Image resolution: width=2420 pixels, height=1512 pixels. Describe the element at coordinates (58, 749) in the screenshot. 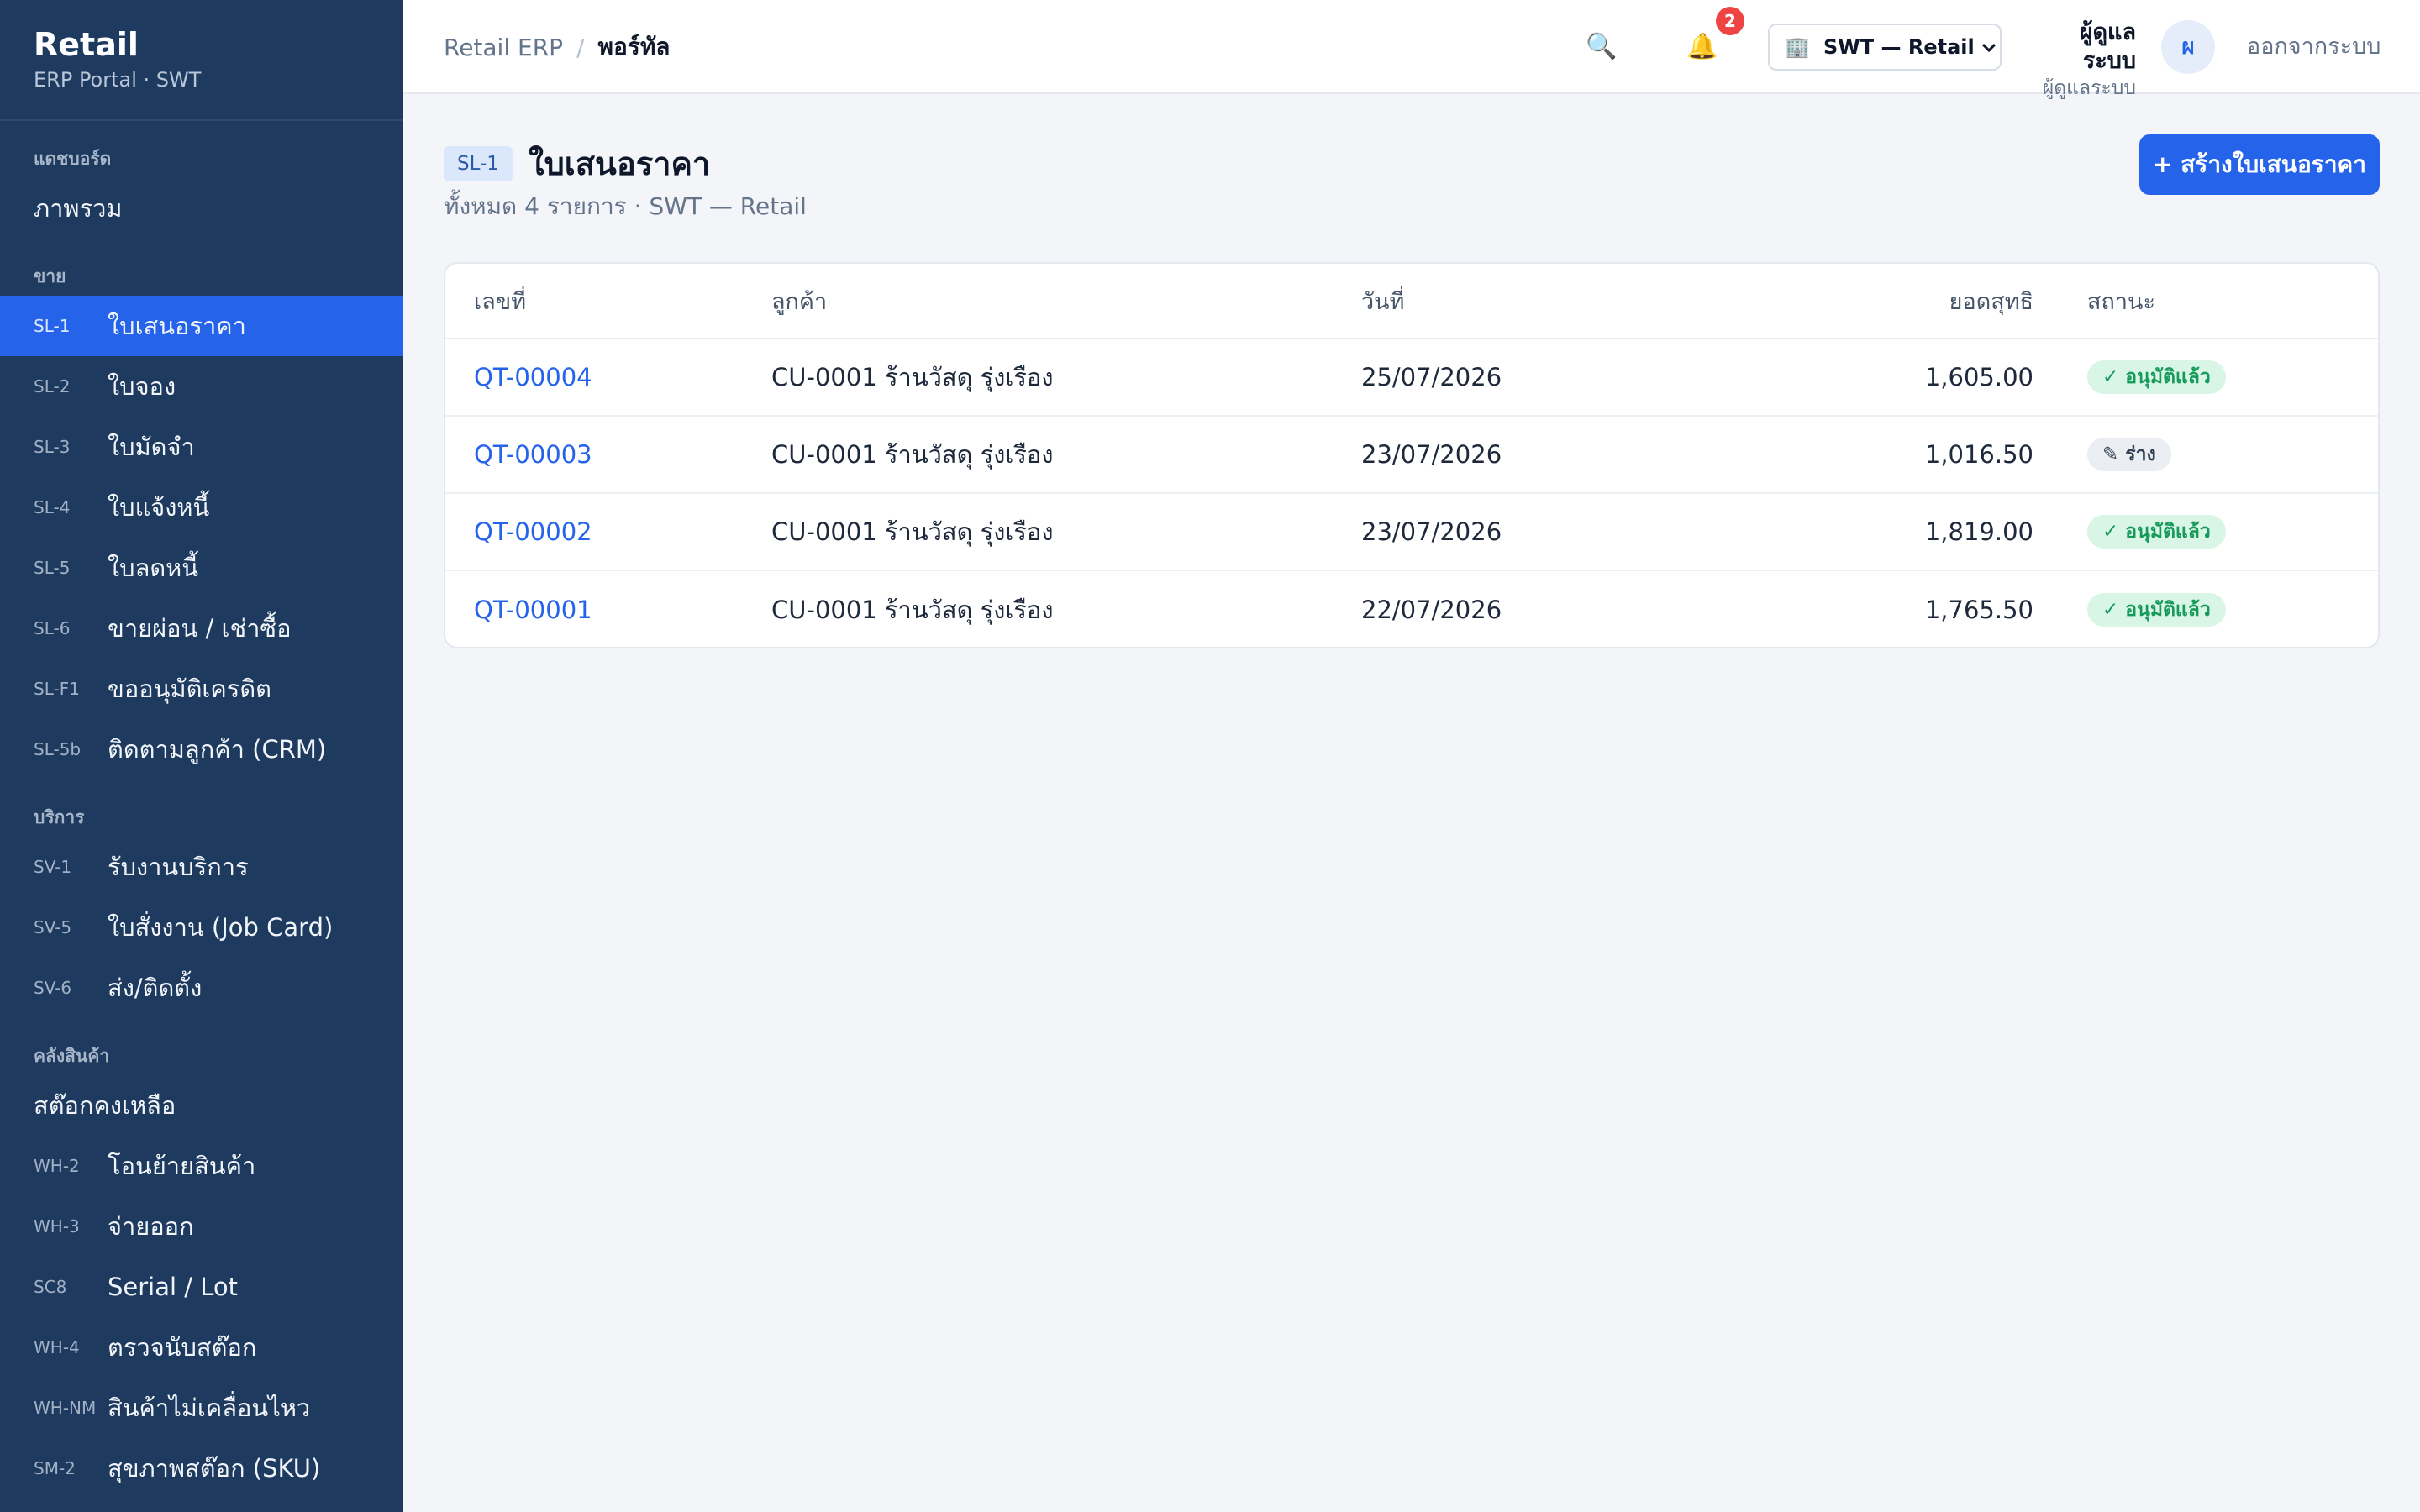

I see `sidebar-item-code: SL-5b` at that location.